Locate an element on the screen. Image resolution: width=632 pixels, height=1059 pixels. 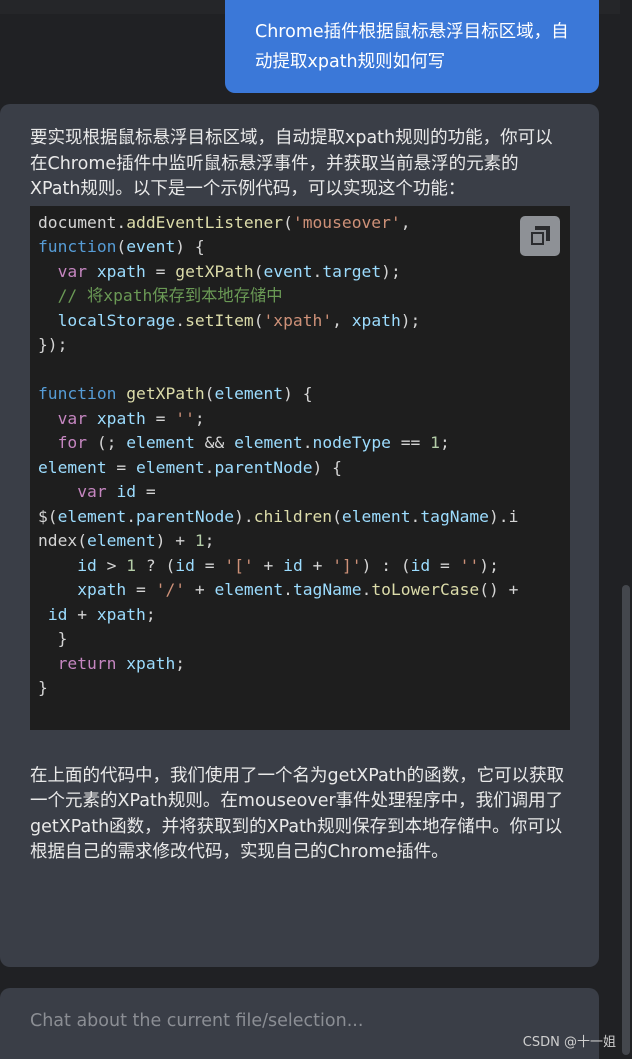
code-line: return xpath; is located at coordinates (121, 663).